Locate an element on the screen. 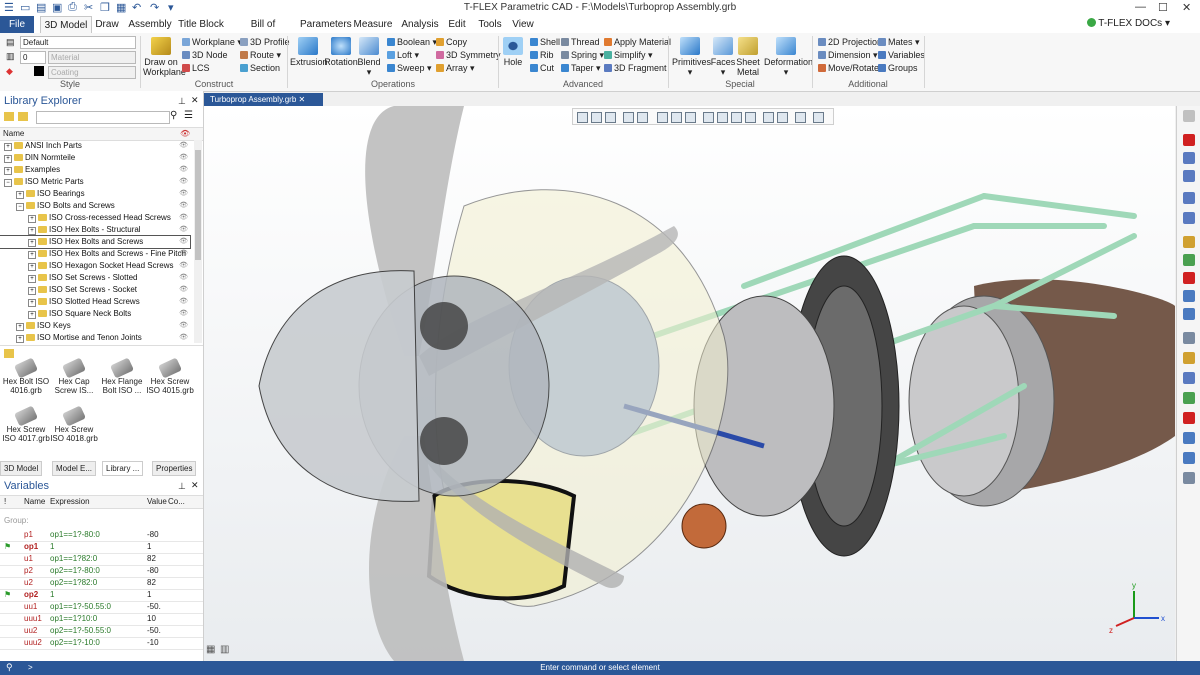 The image size is (1200, 675). view-split-icon: ▥ is located at coordinates (224, 649).